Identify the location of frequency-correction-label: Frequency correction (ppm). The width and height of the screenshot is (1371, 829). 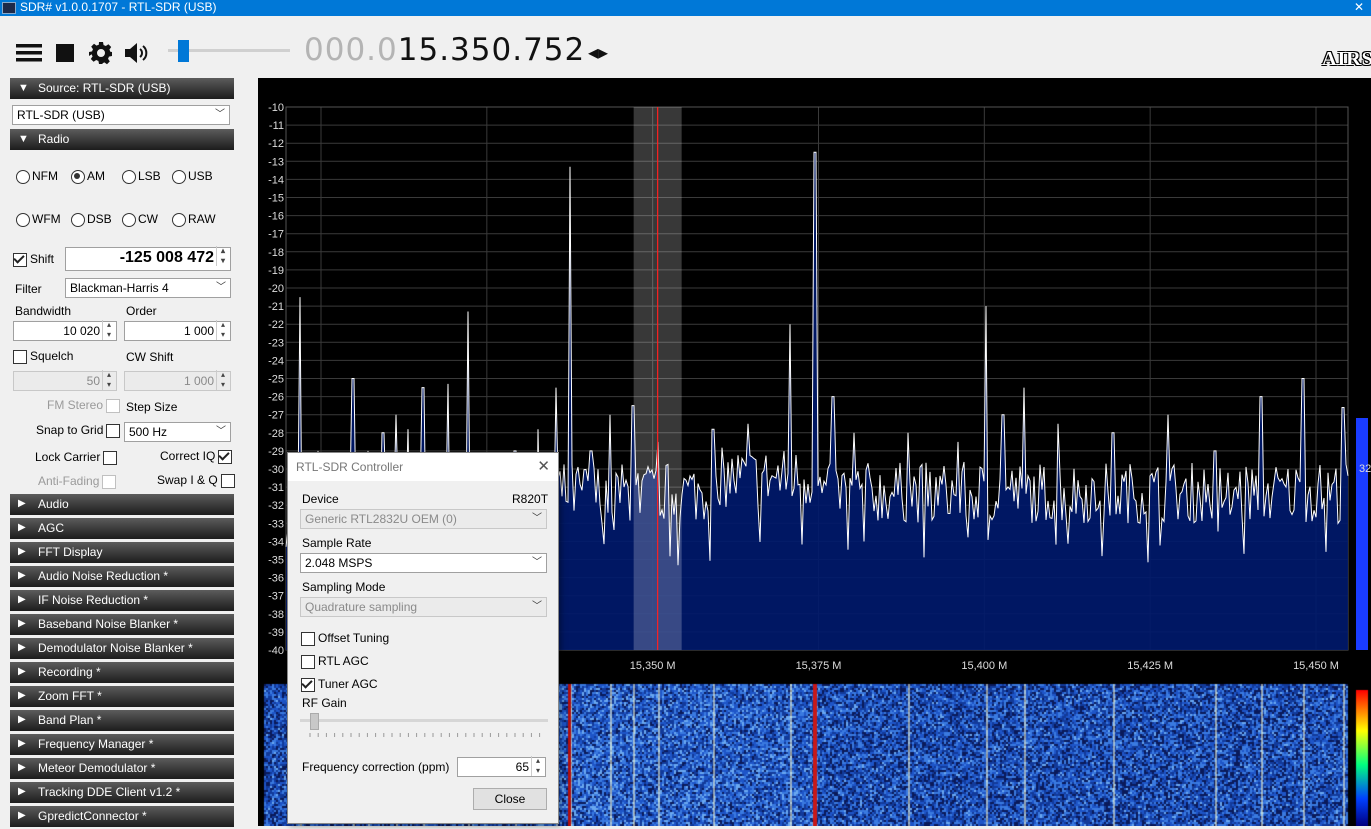
(376, 767).